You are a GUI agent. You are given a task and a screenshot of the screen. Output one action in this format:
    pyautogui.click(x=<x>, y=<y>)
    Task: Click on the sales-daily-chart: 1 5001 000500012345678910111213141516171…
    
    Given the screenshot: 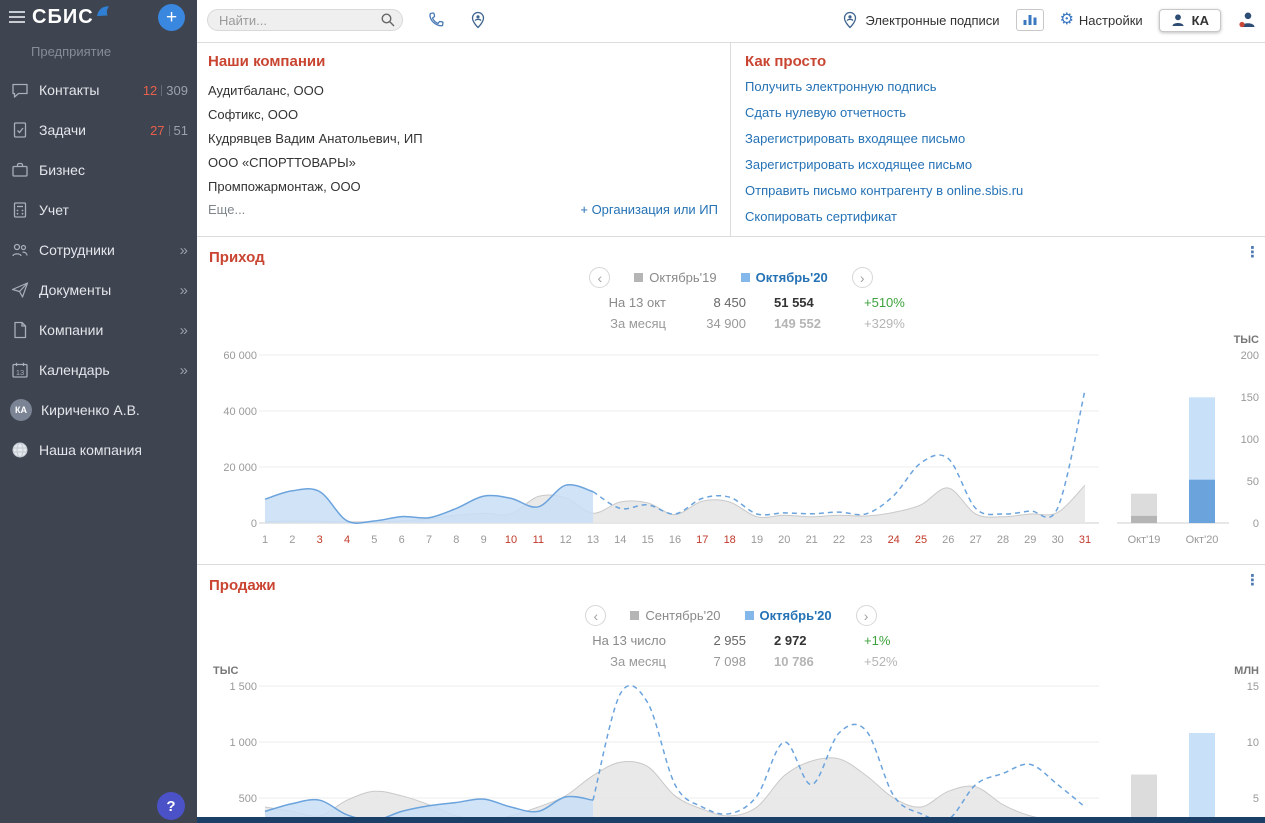 What is the action you would take?
    pyautogui.click(x=664, y=752)
    